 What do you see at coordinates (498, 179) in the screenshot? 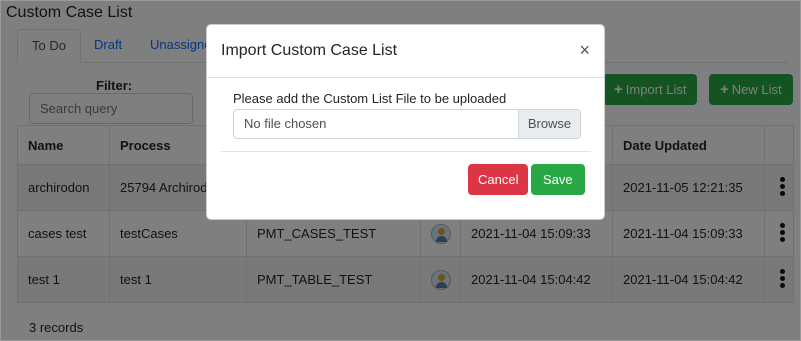
I see `cancel-button: Cancel` at bounding box center [498, 179].